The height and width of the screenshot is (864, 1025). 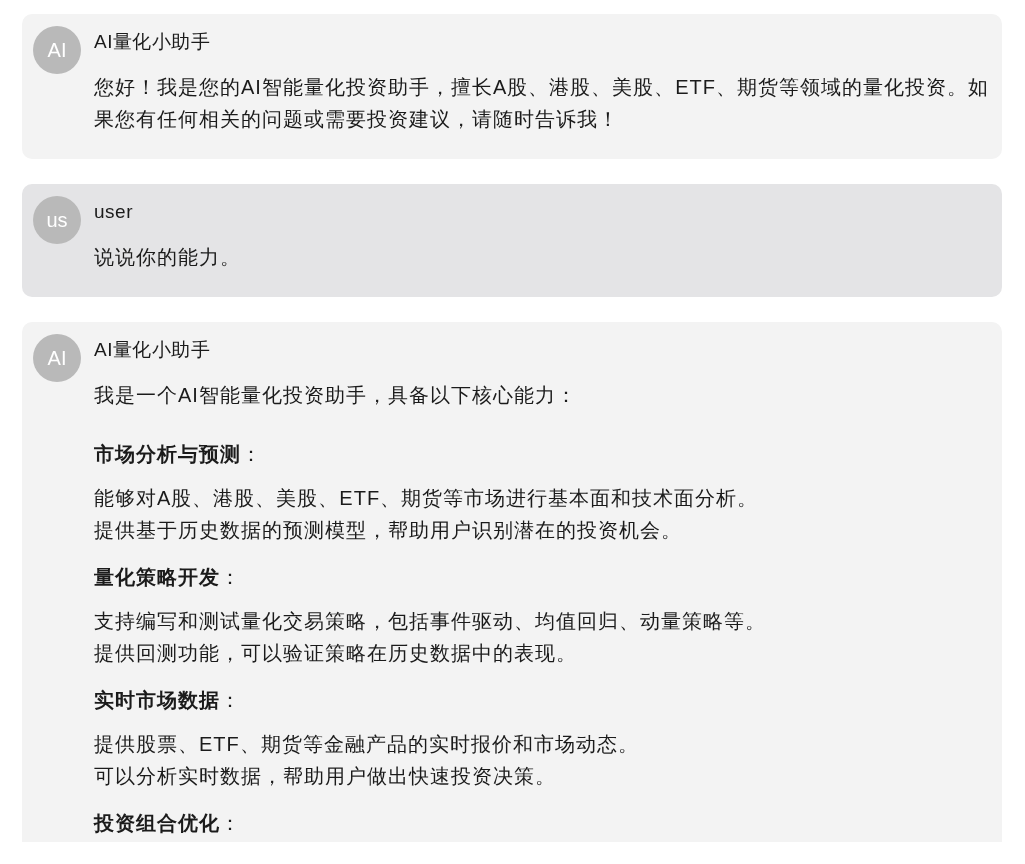 What do you see at coordinates (113, 212) in the screenshot?
I see `sender-name: user` at bounding box center [113, 212].